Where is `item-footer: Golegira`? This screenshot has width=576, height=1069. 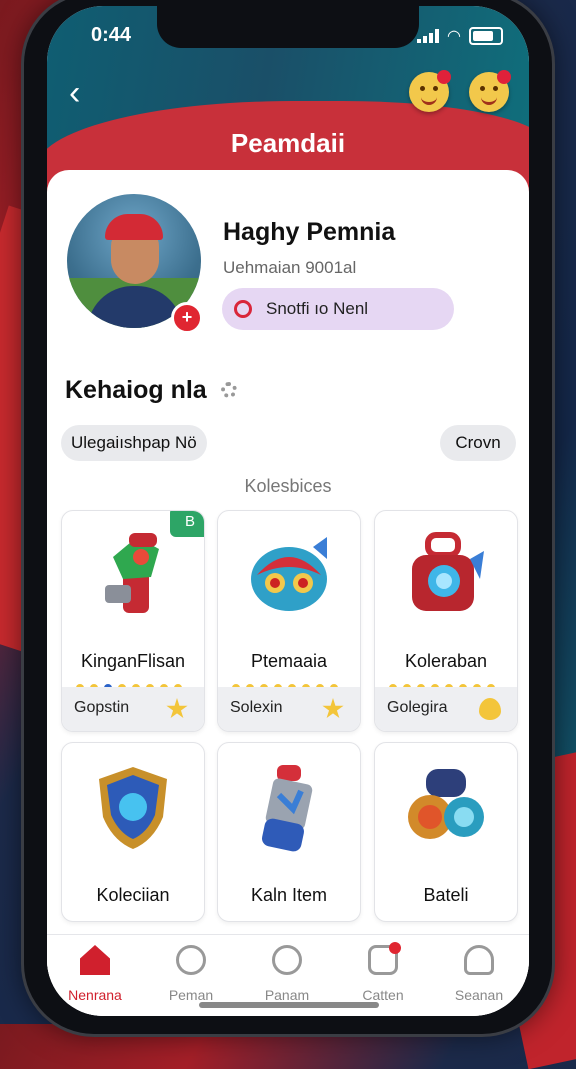
item-footer: Golegira is located at coordinates (446, 709).